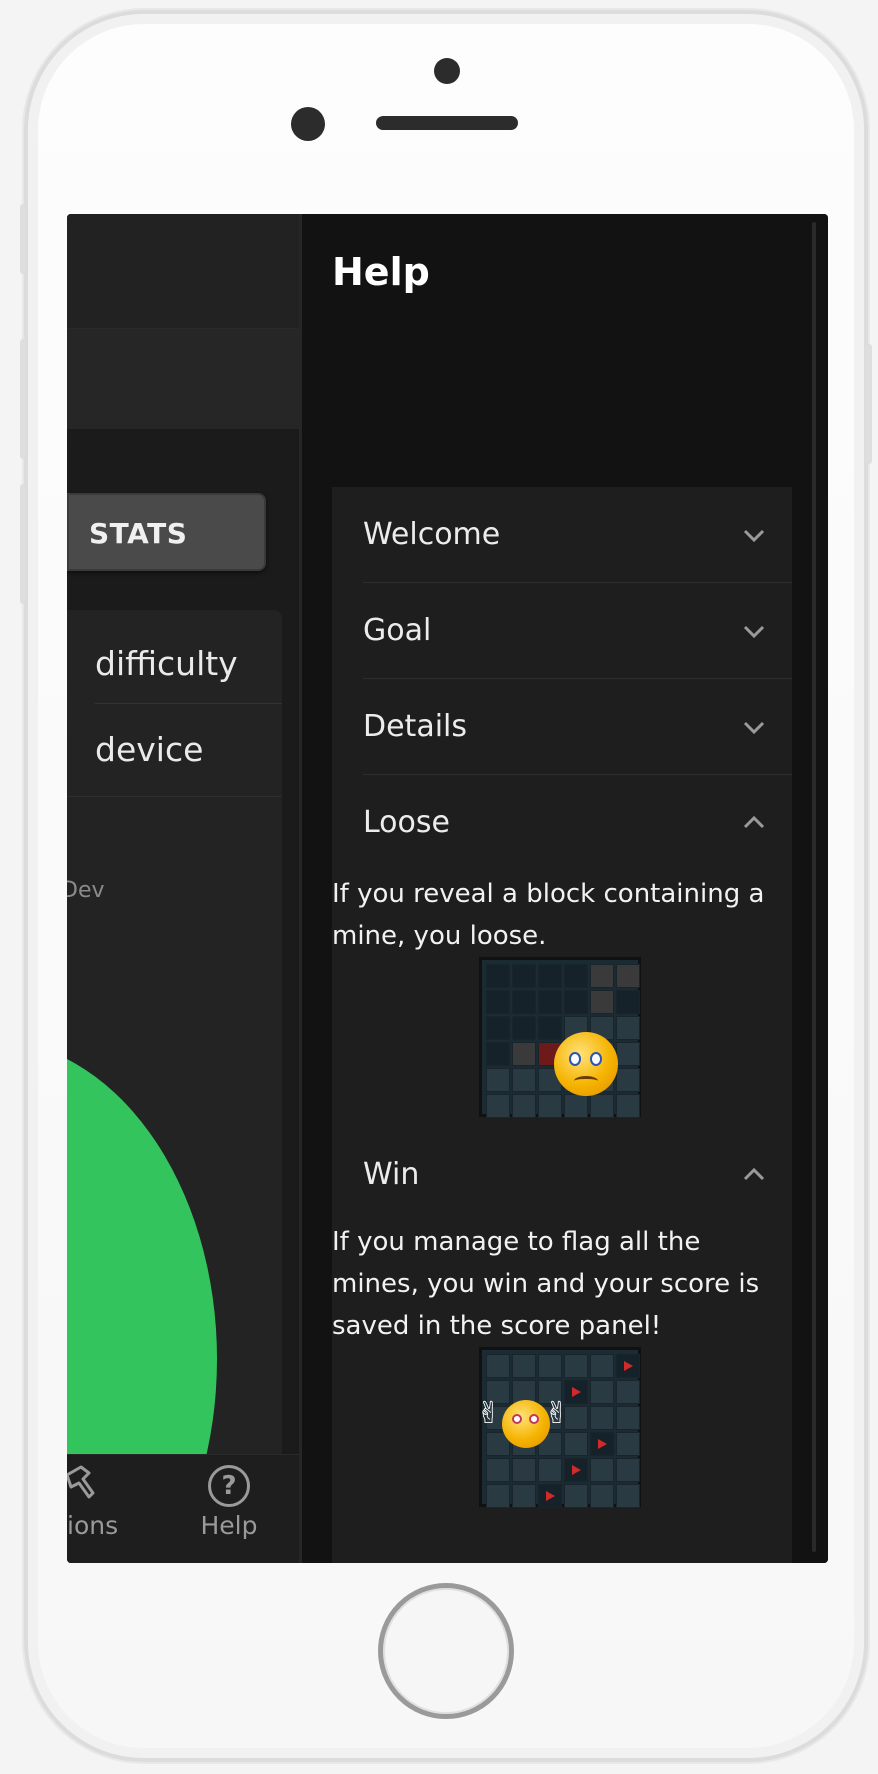 This screenshot has width=878, height=1774. I want to click on accordion-title: Details, so click(415, 726).